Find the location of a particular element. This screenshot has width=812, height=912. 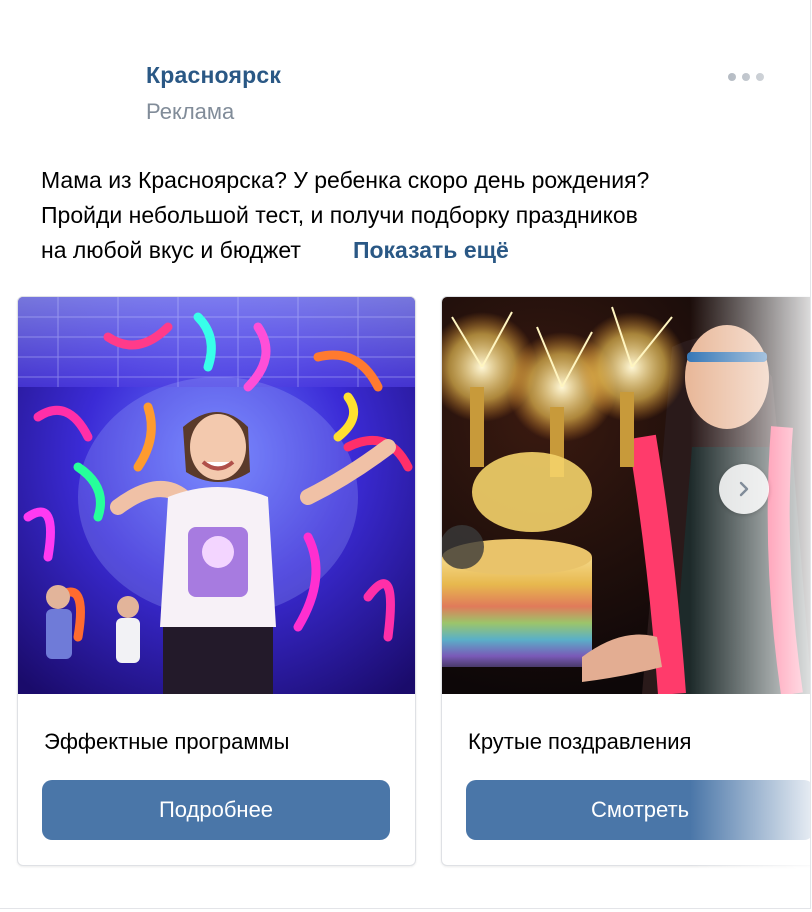

card-title: Крутые поздравления is located at coordinates (580, 741).